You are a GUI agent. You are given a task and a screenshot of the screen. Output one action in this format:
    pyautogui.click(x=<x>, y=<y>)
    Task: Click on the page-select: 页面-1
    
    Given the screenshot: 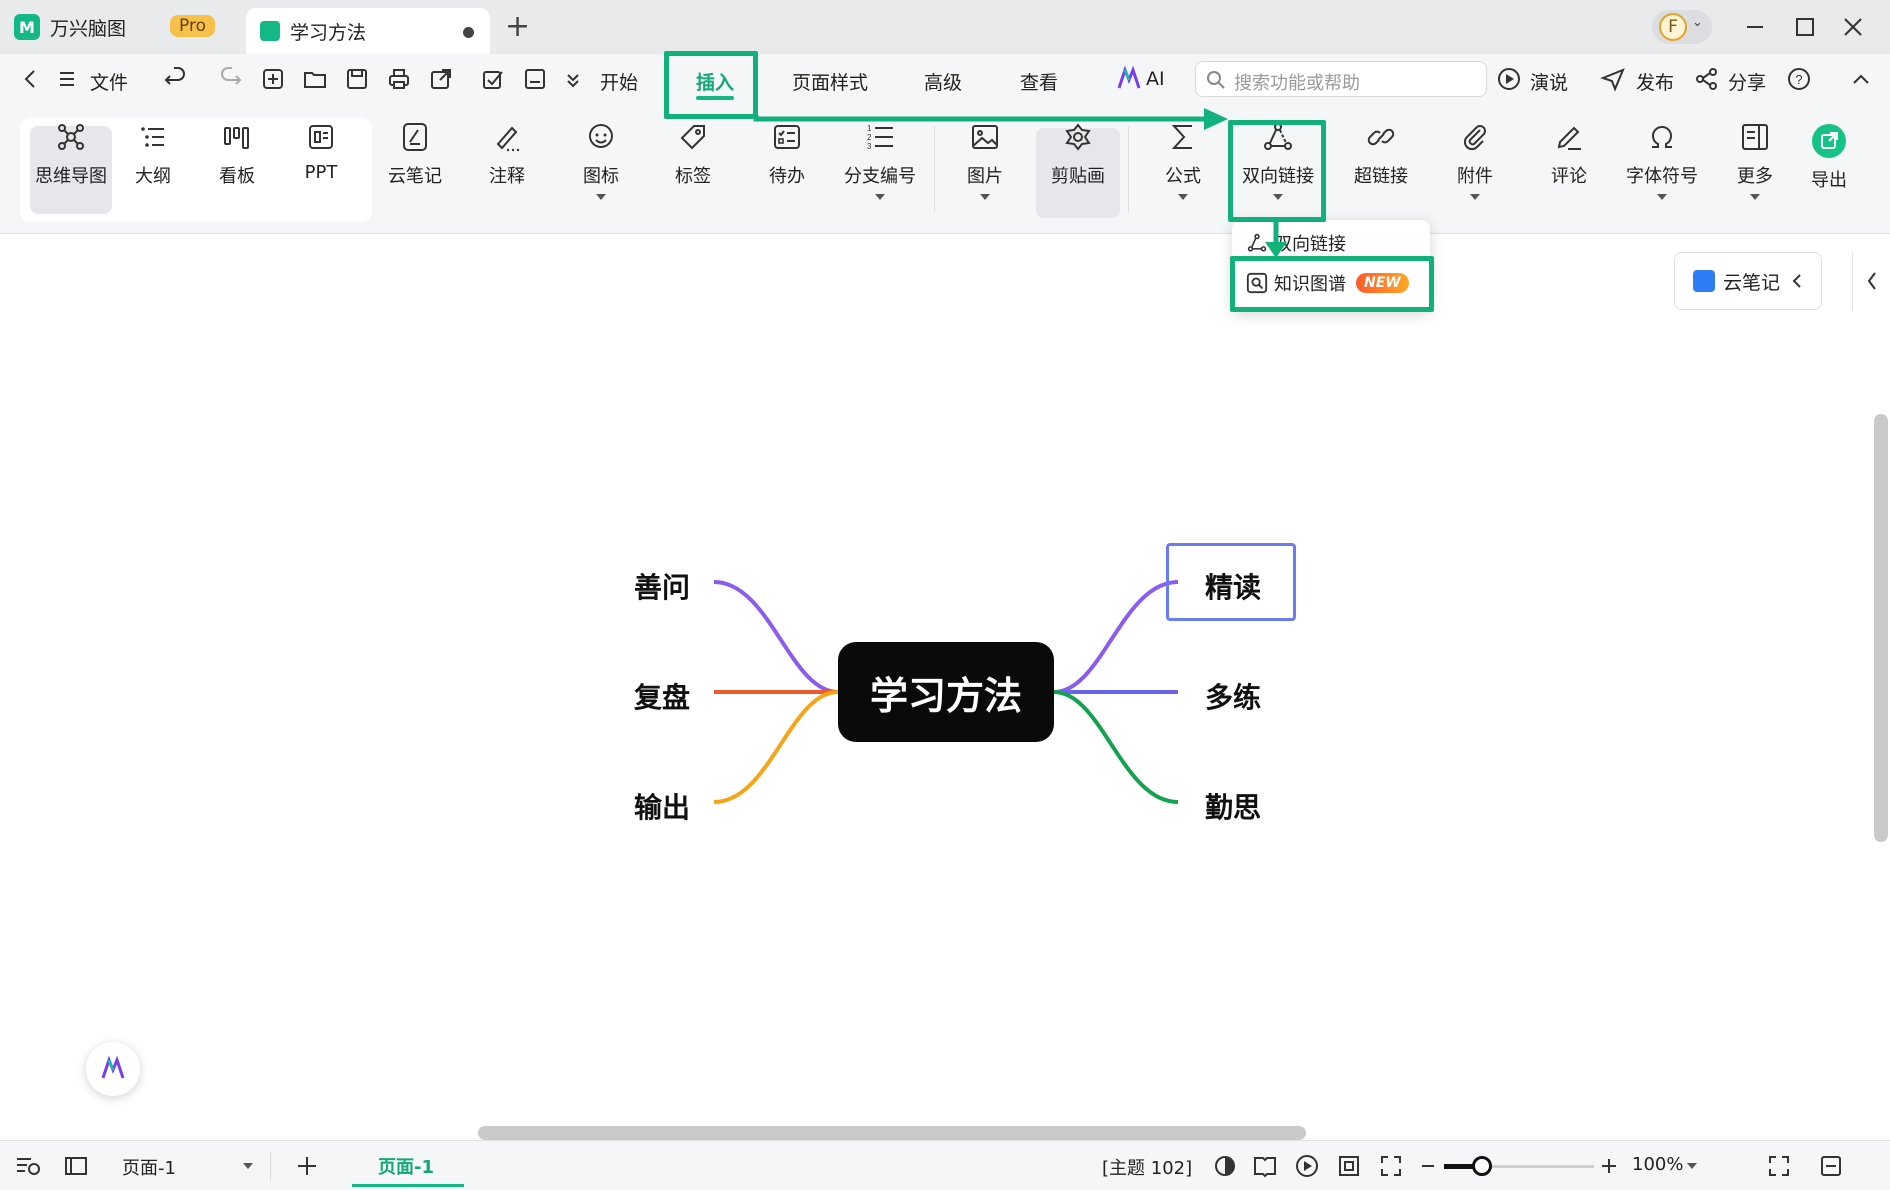 What is the action you would take?
    pyautogui.click(x=149, y=1167)
    